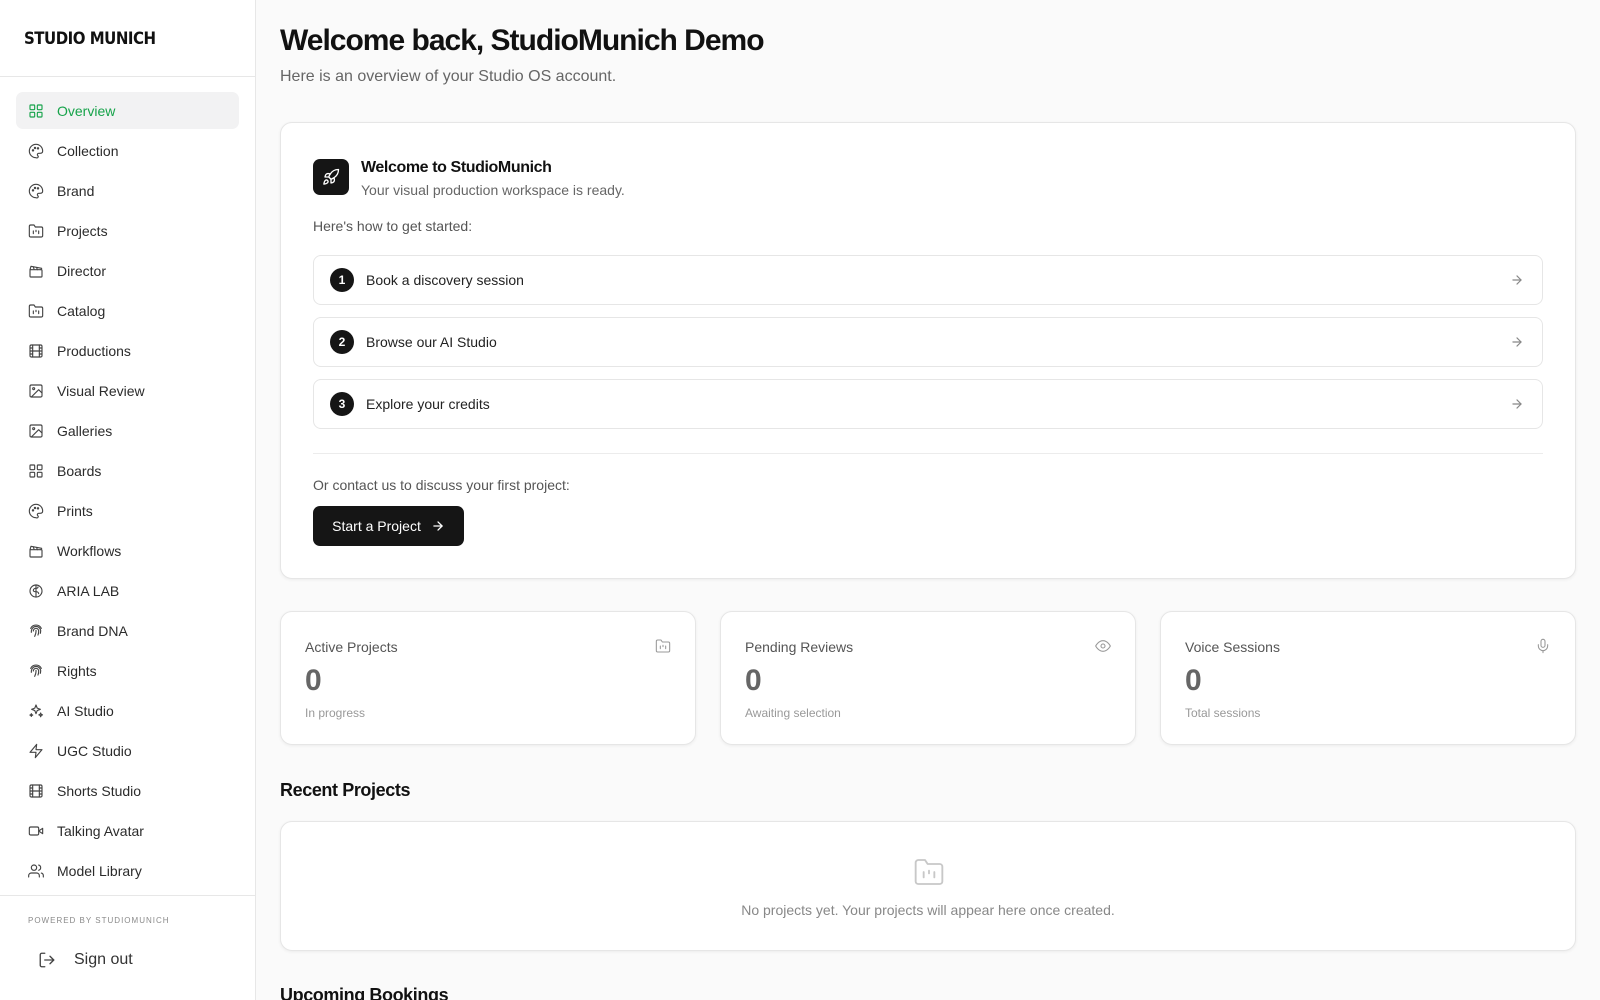 This screenshot has width=1600, height=1000. What do you see at coordinates (128, 947) in the screenshot?
I see `sidebar-footer: POWERED BY STUDIOMUNICH Sign out` at bounding box center [128, 947].